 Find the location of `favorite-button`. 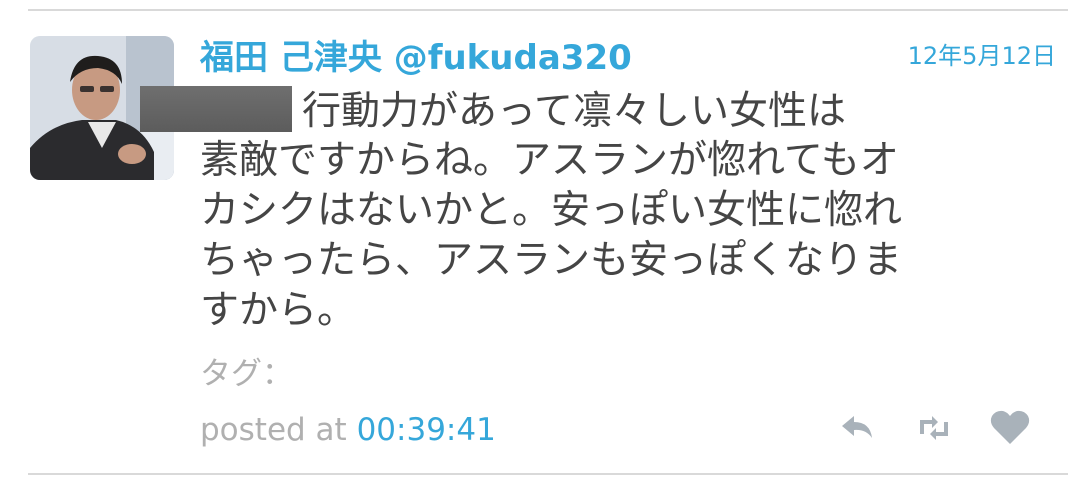

favorite-button is located at coordinates (1010, 428).